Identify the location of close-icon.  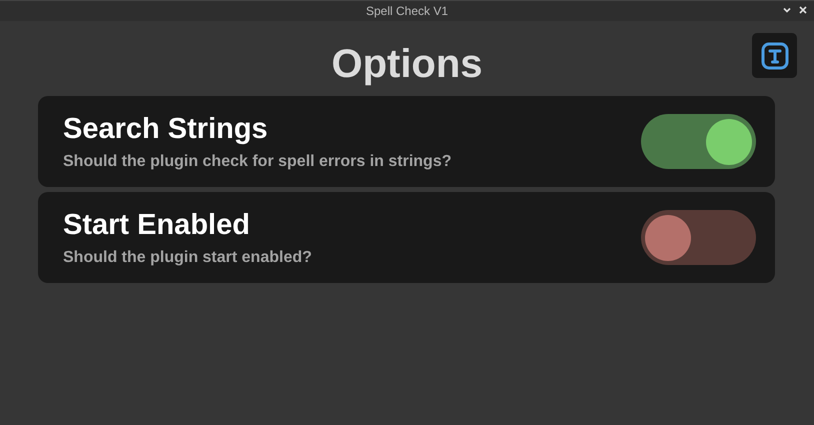
(803, 10).